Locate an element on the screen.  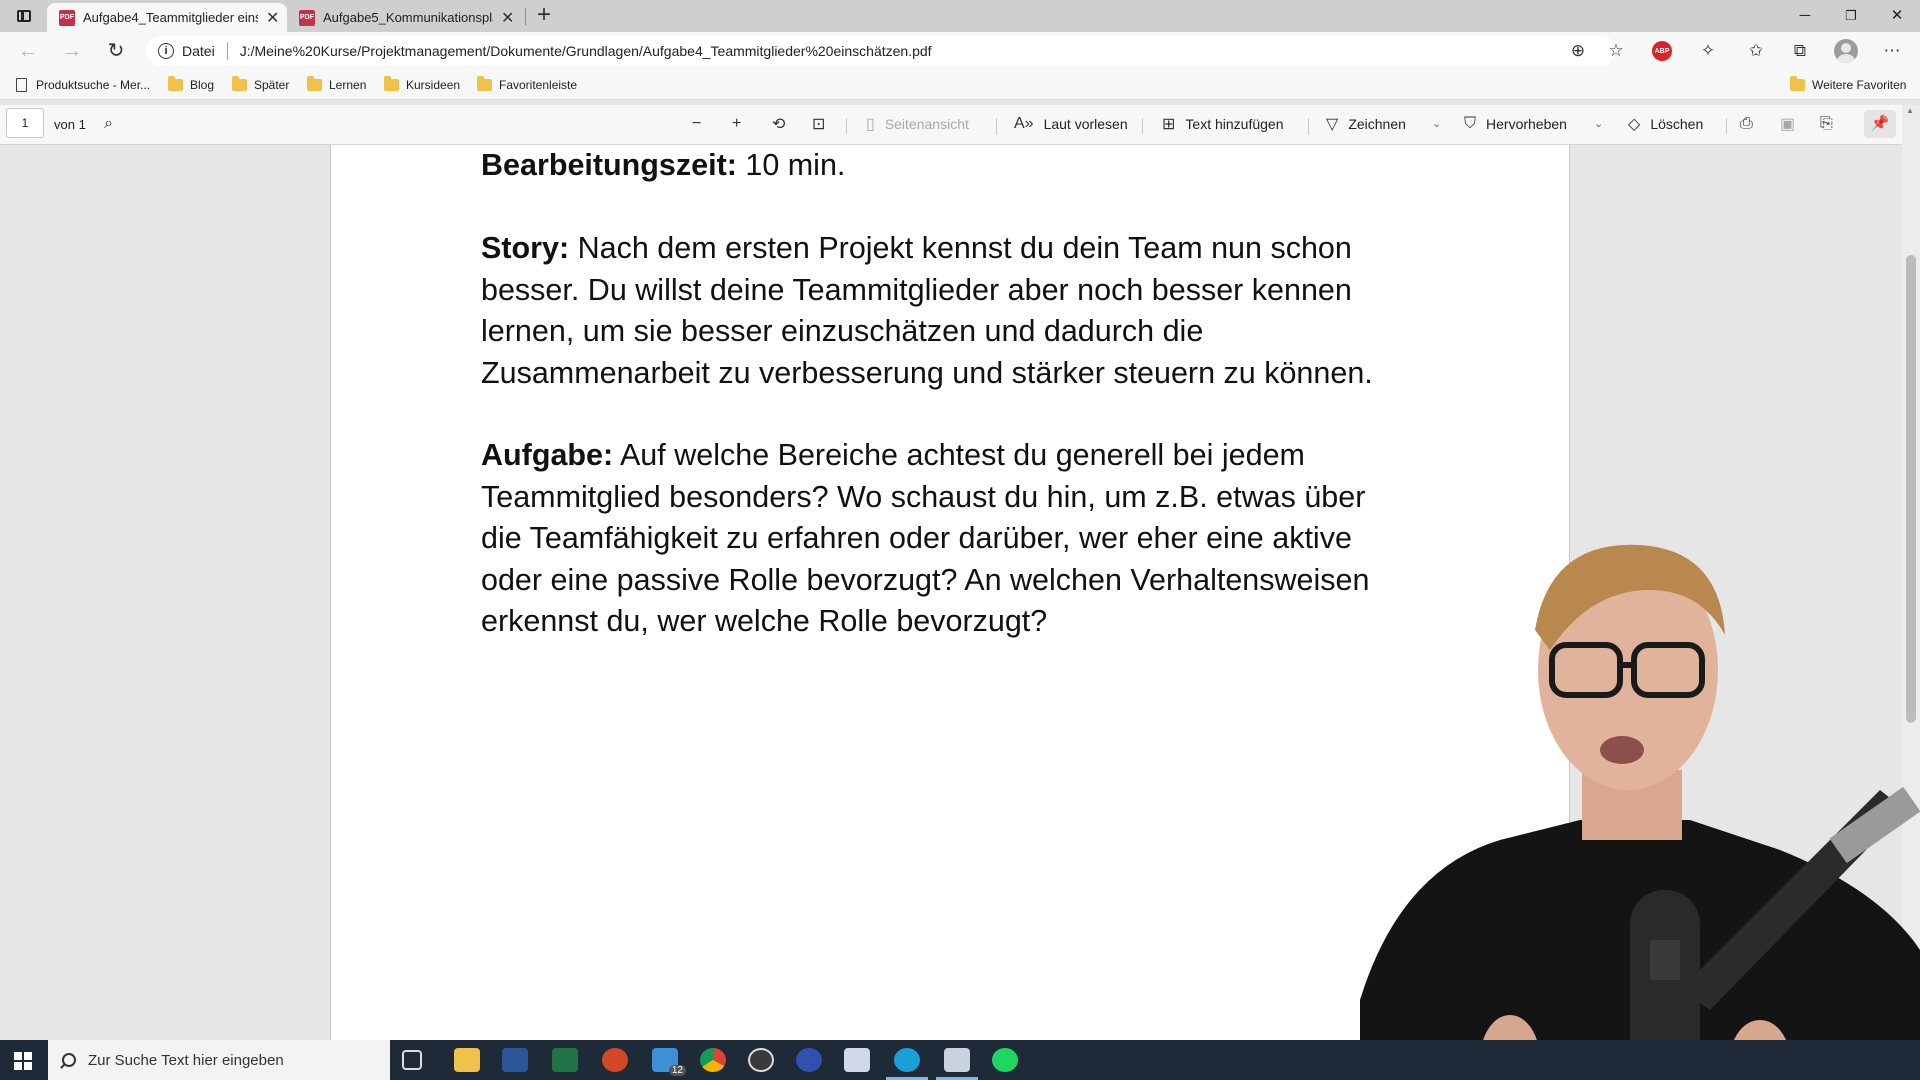
task-view-icon is located at coordinates (412, 1060).